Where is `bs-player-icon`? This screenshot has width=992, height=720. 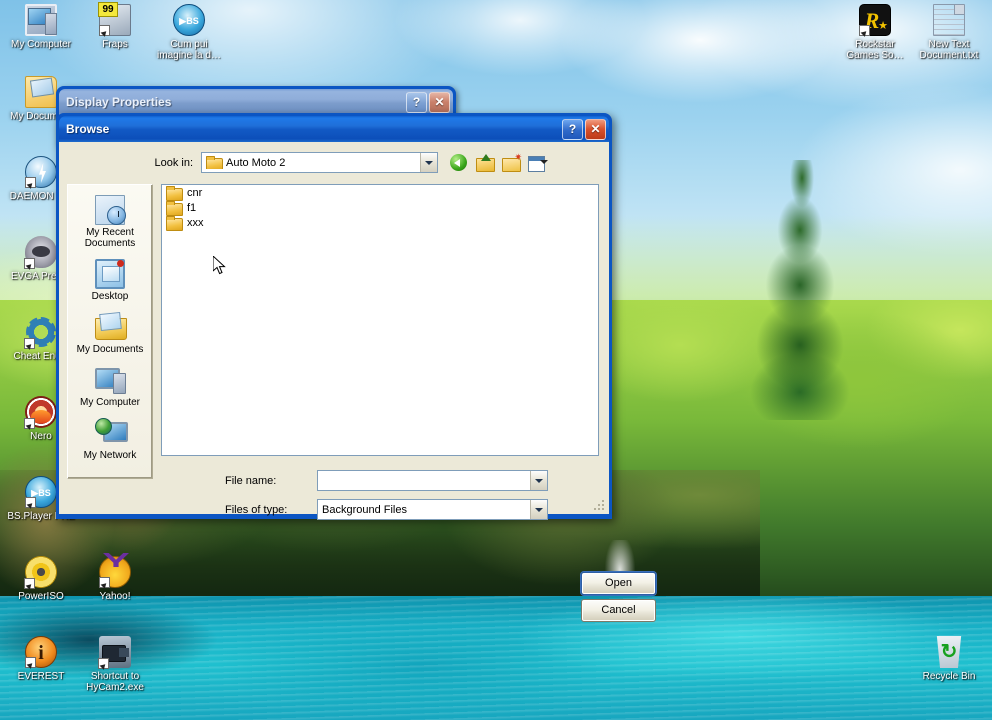 bs-player-icon is located at coordinates (41, 492).